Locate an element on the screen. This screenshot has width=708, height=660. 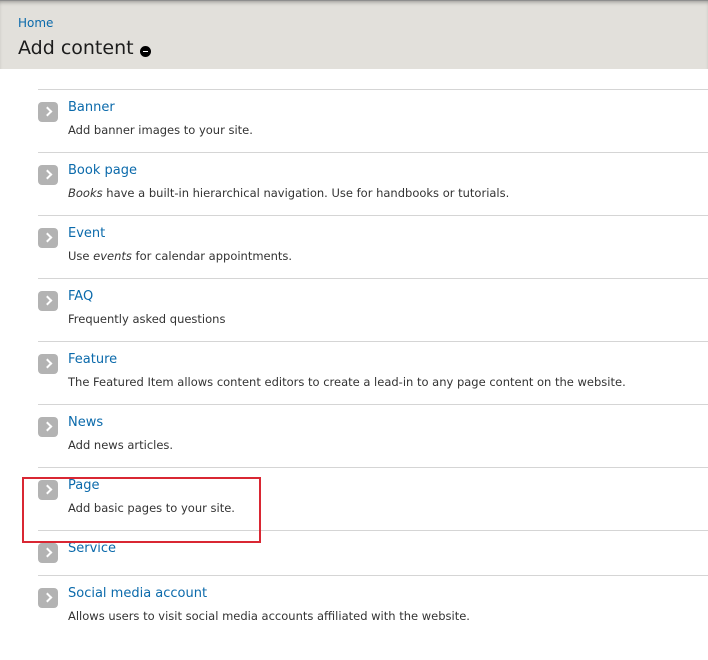
content-type-description: Add news articles. is located at coordinates (121, 445).